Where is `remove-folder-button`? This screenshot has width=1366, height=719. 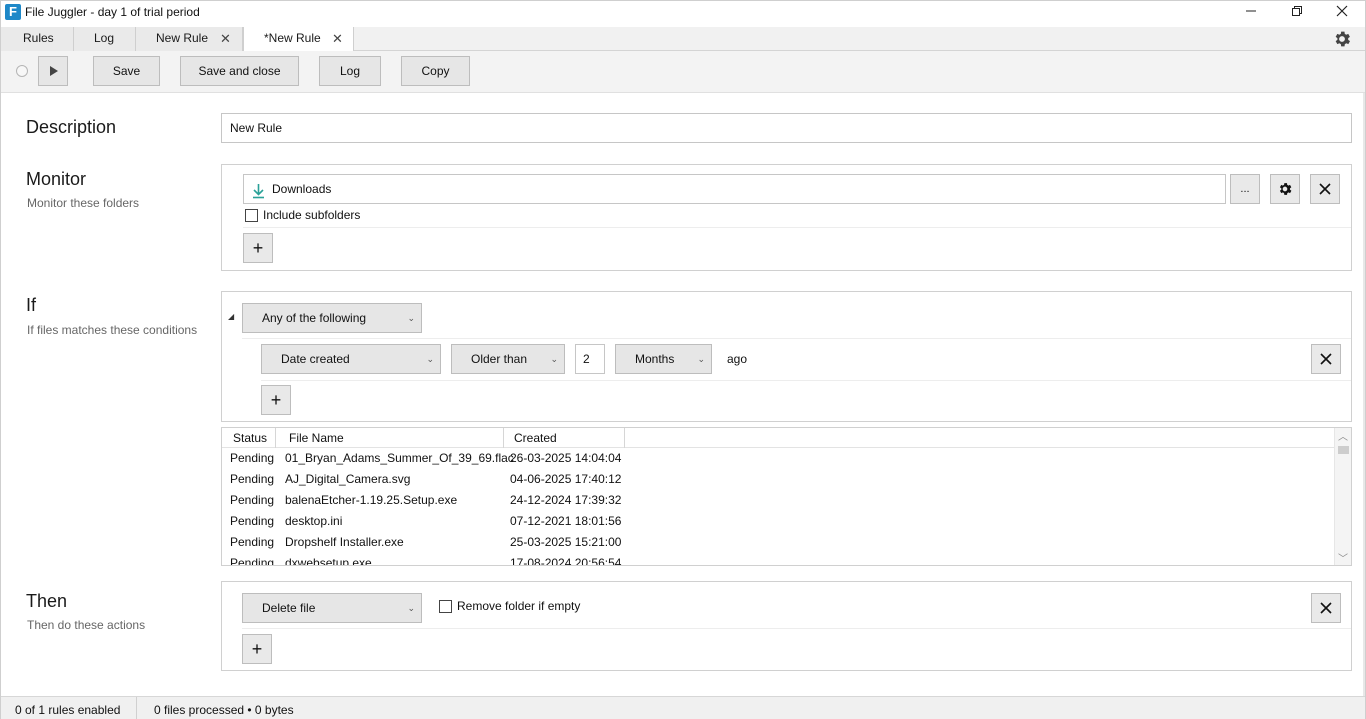 remove-folder-button is located at coordinates (1325, 189).